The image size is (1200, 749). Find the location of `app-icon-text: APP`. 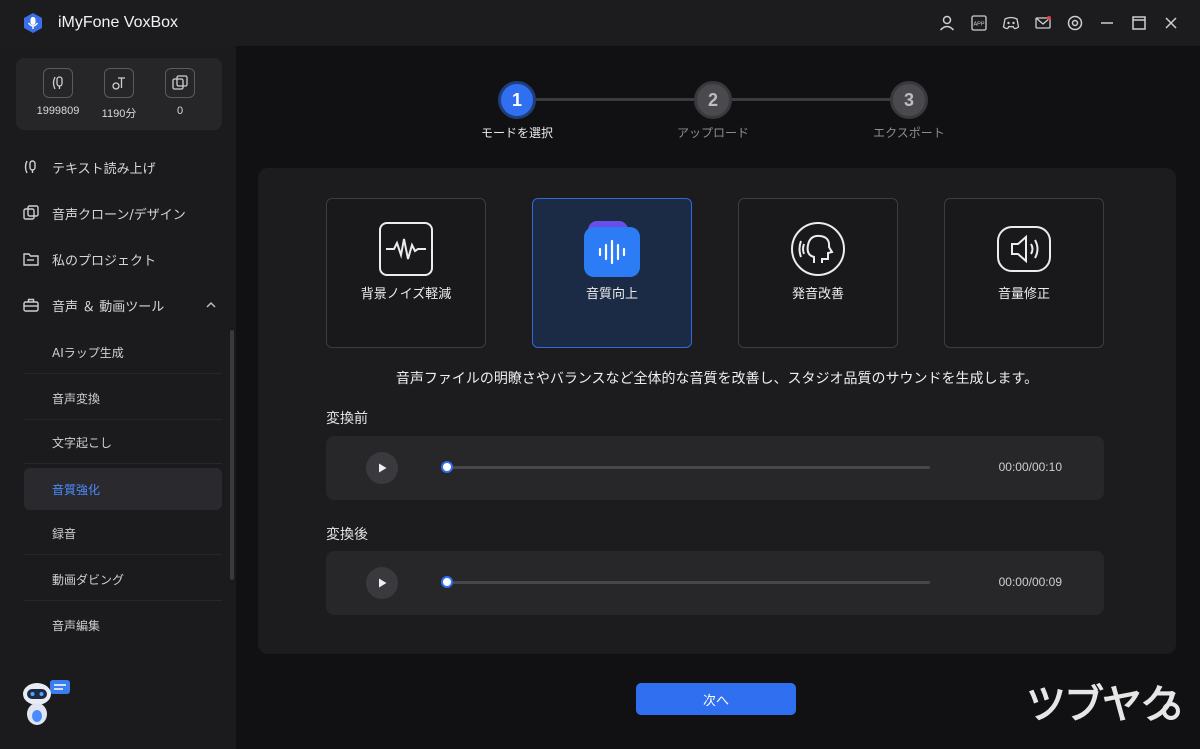

app-icon-text: APP is located at coordinates (978, 25).